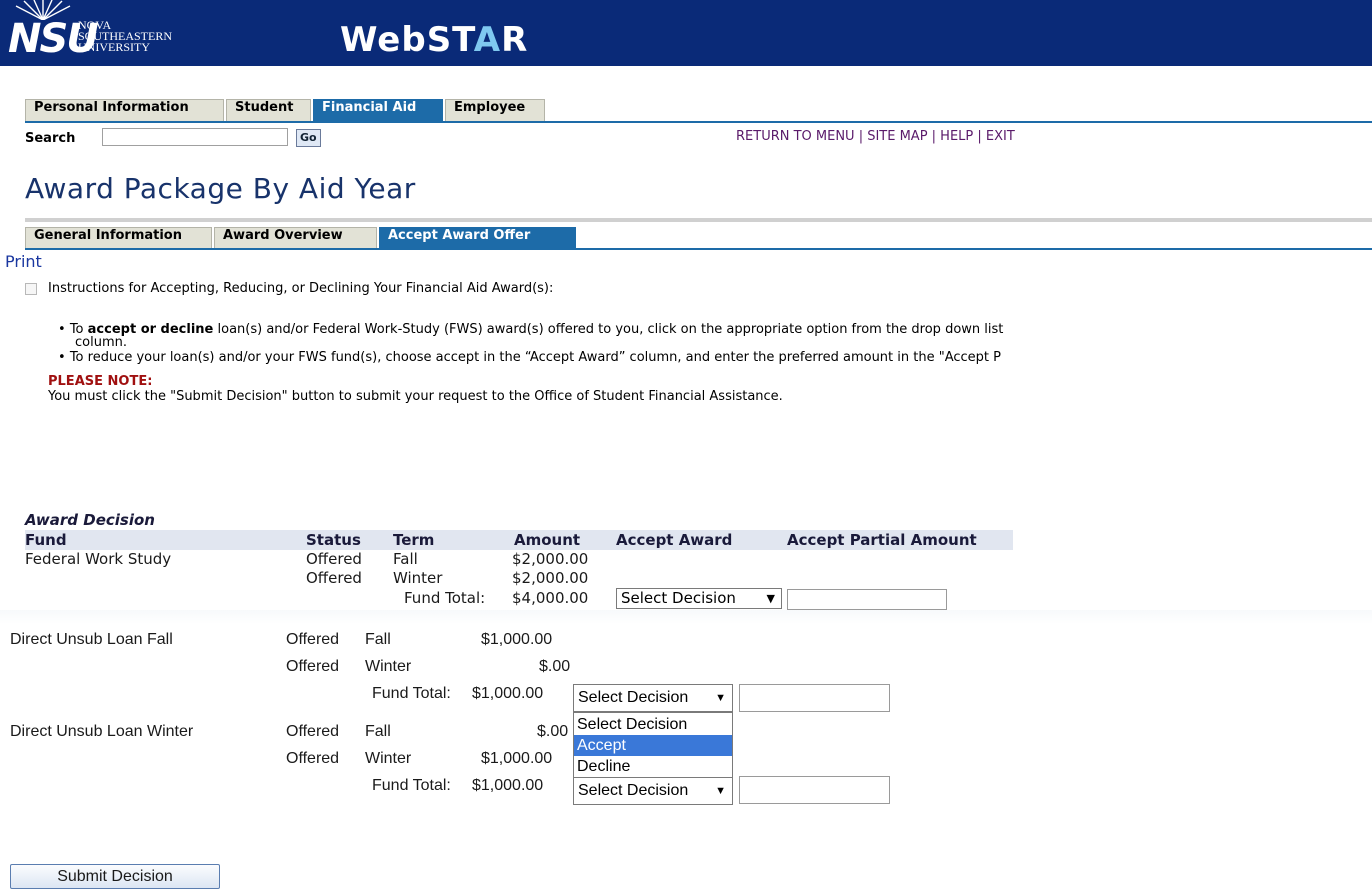 This screenshot has width=1372, height=889. What do you see at coordinates (698, 122) in the screenshot?
I see `tab-underline` at bounding box center [698, 122].